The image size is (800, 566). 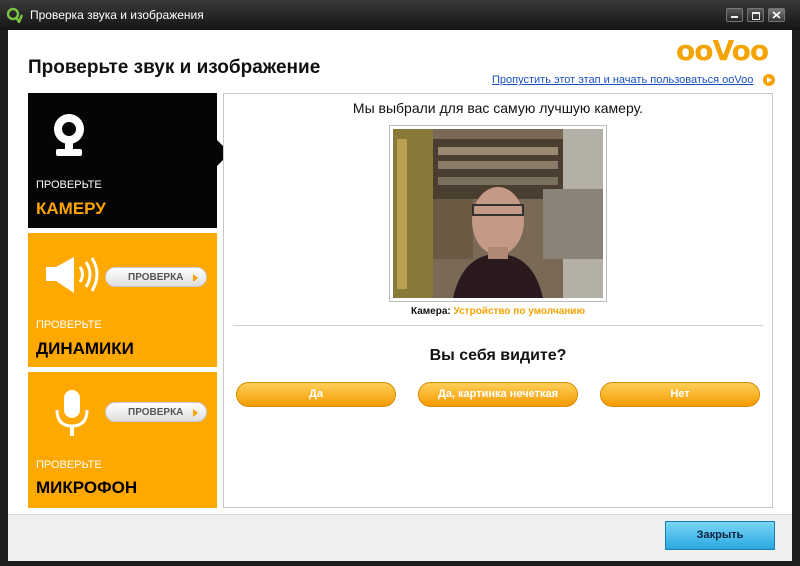 I want to click on camera-device-select: Устройство по умолчанию, so click(x=519, y=311).